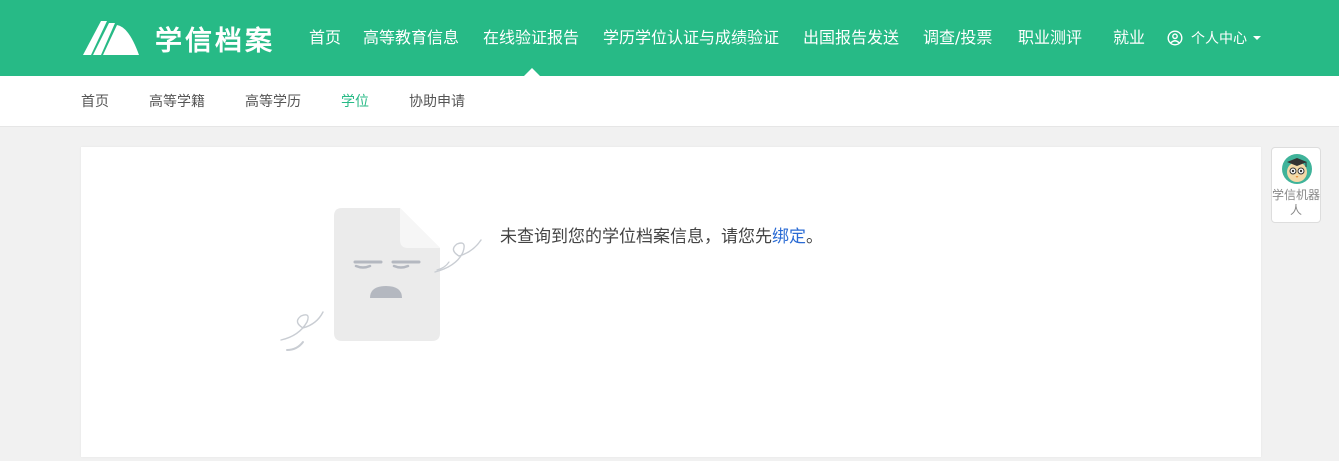  Describe the element at coordinates (111, 38) in the screenshot. I see `book-logo-icon` at that location.